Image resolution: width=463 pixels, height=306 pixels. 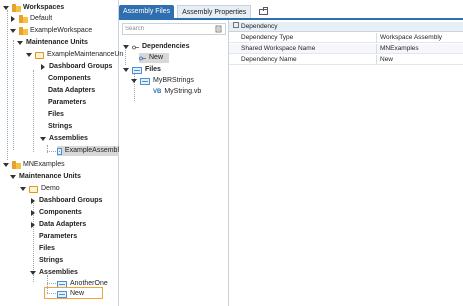 I want to click on tree-item-example-assembly: ExampleAssembl, so click(x=88, y=151).